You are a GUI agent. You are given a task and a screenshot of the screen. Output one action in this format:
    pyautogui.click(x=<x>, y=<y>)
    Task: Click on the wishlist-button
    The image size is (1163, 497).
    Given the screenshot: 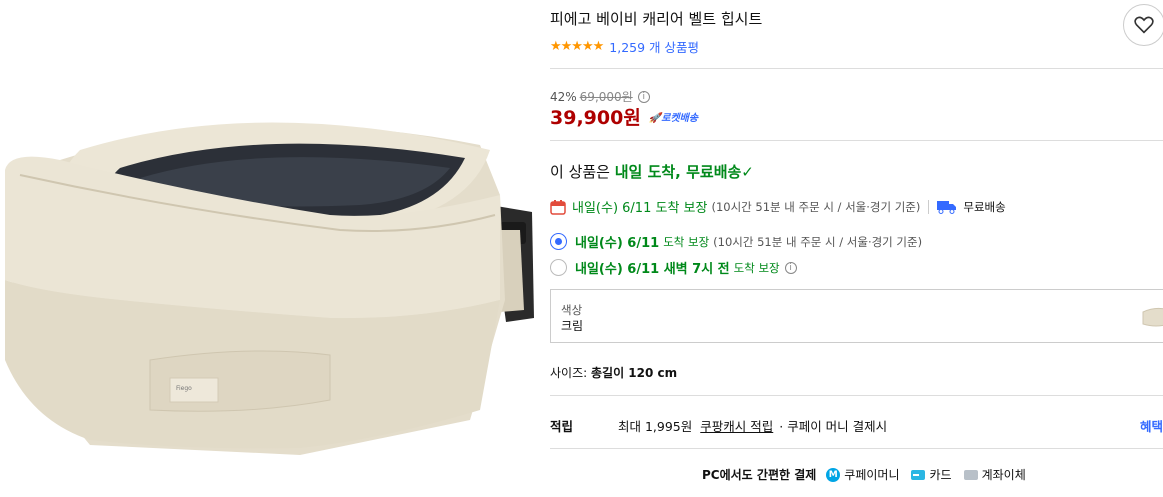 What is the action you would take?
    pyautogui.click(x=1143, y=25)
    